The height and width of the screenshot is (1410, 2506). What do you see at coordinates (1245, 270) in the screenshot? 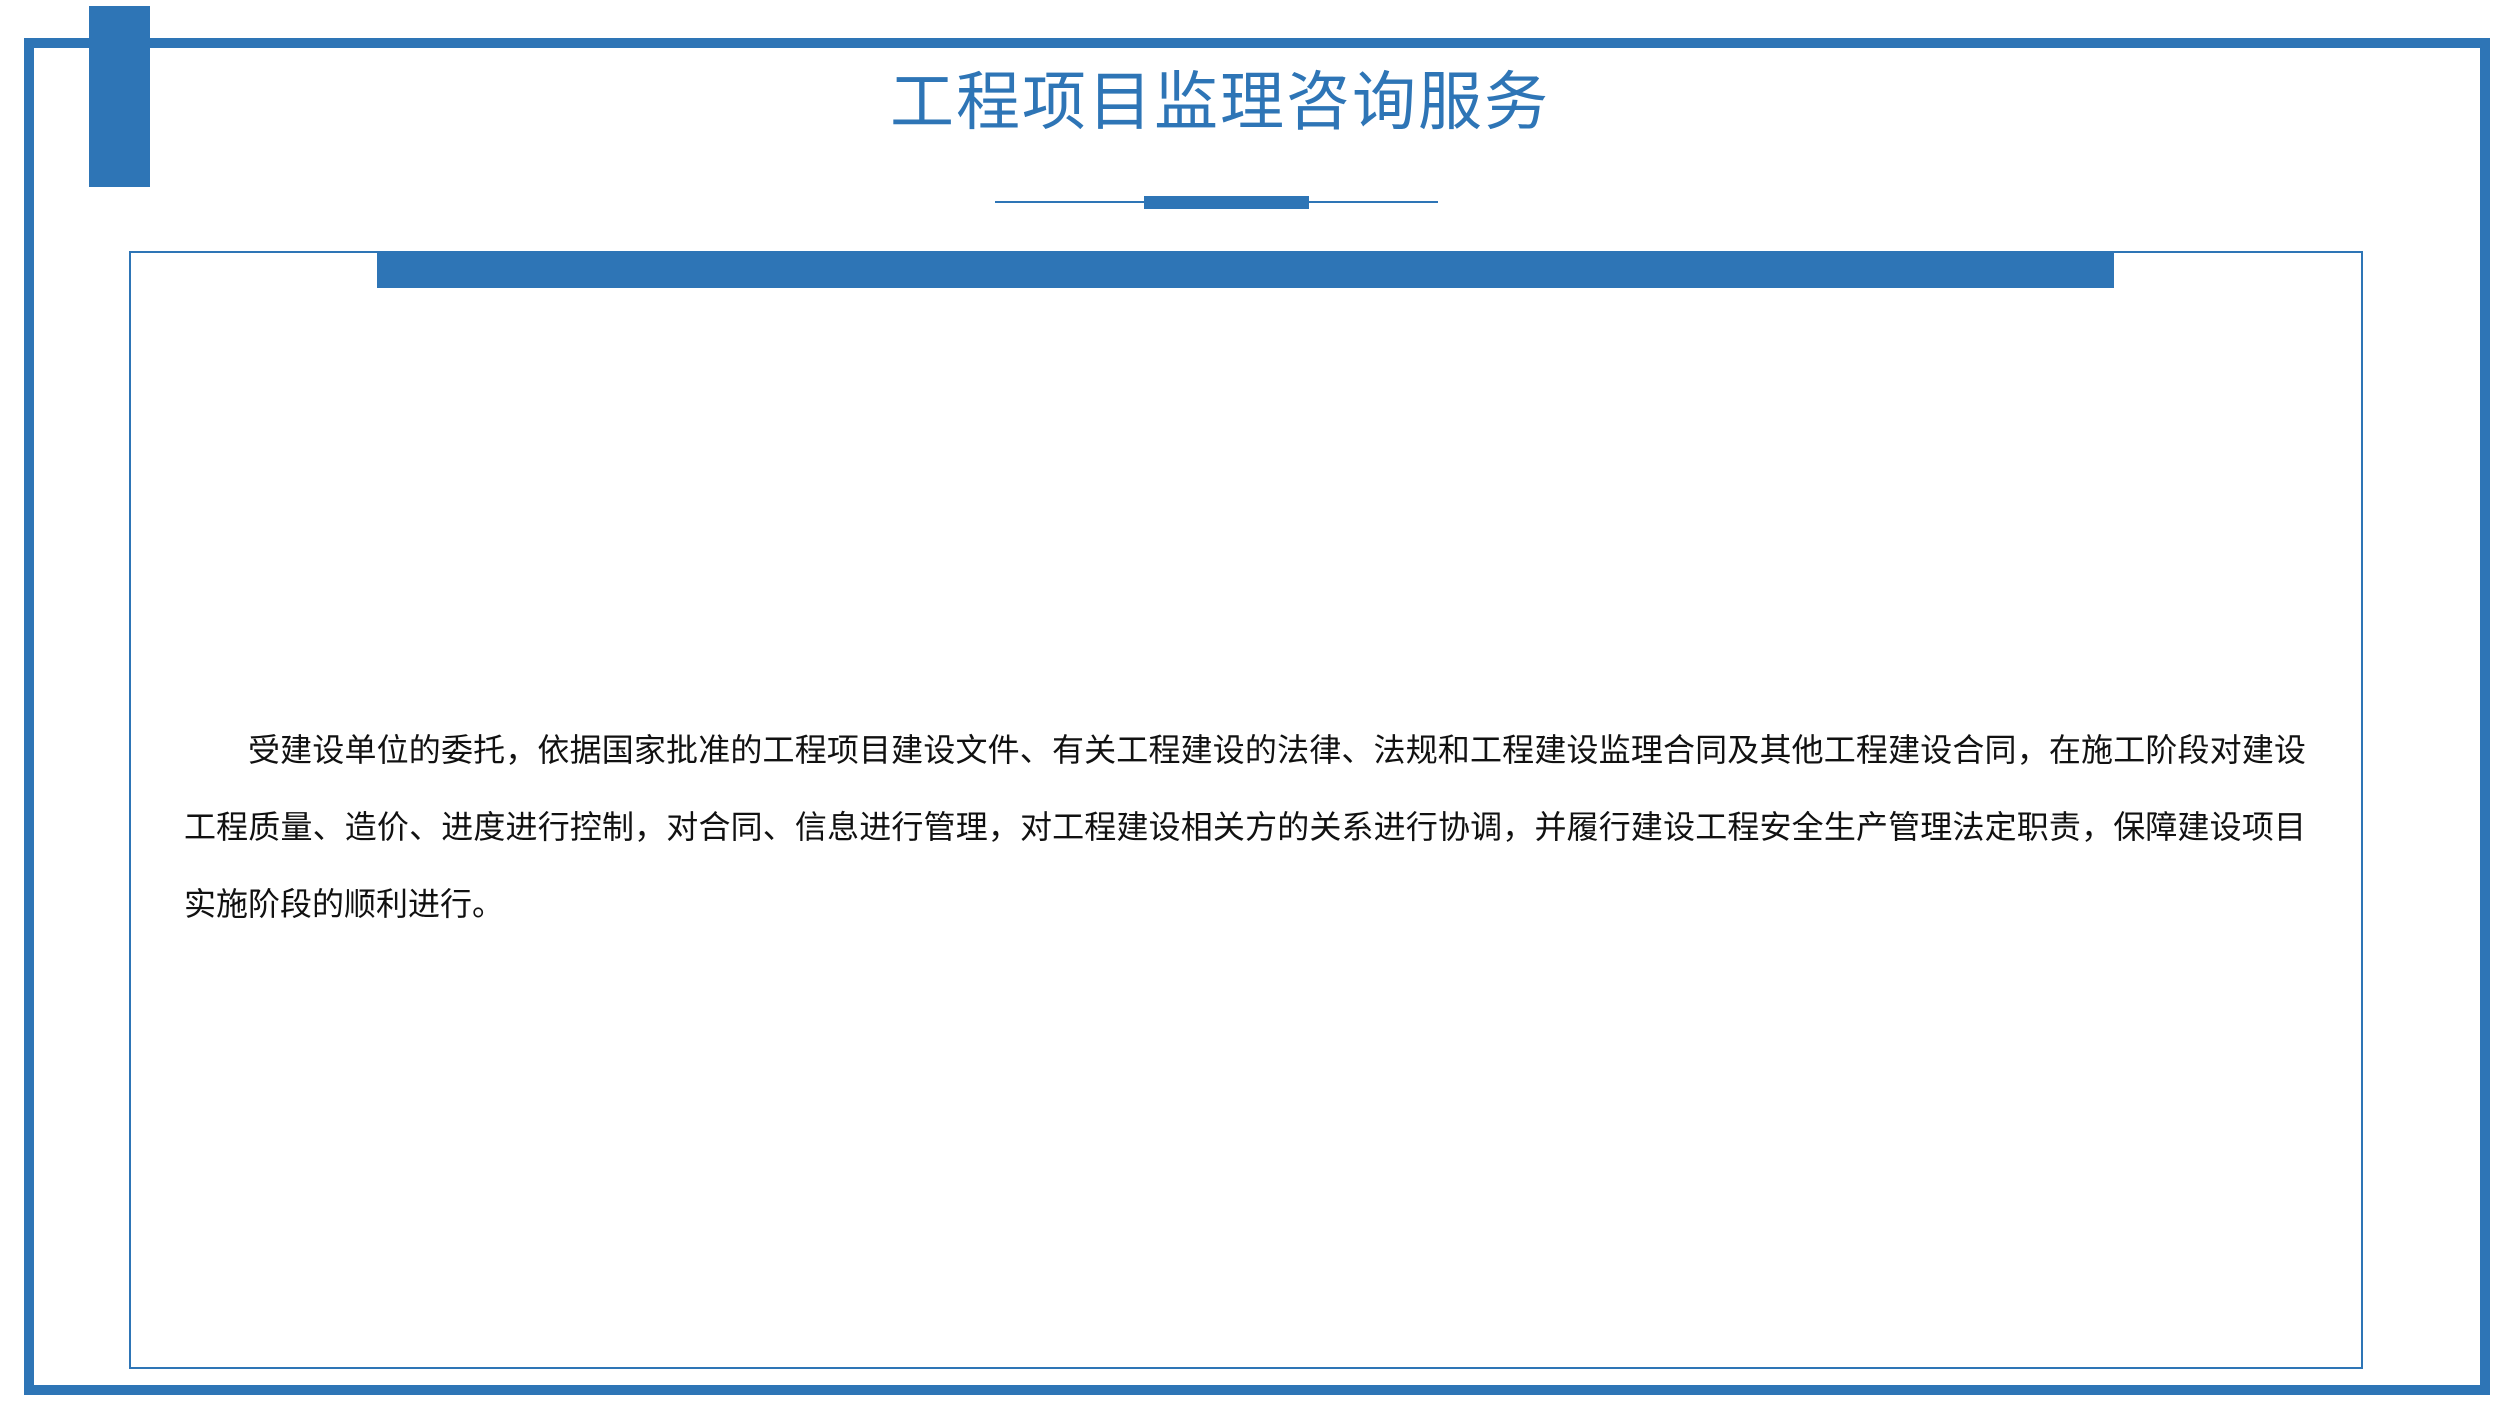
I see `content-top-bar` at bounding box center [1245, 270].